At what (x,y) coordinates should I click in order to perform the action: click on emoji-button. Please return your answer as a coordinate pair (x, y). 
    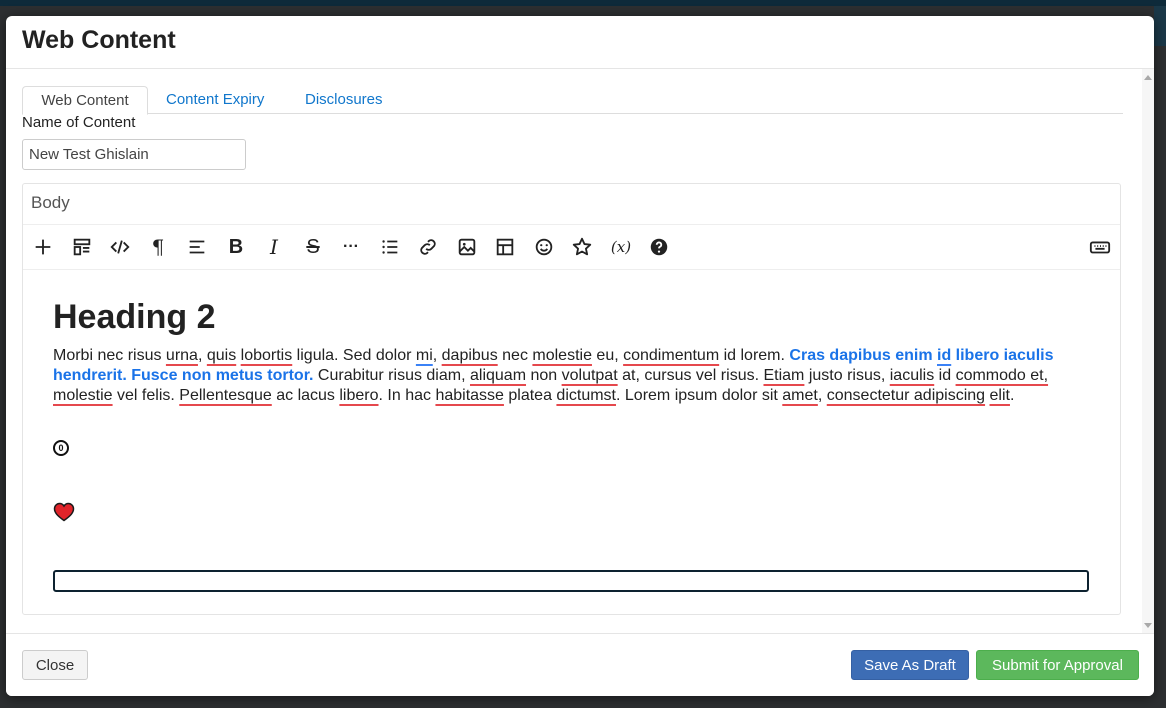
    Looking at the image, I should click on (544, 247).